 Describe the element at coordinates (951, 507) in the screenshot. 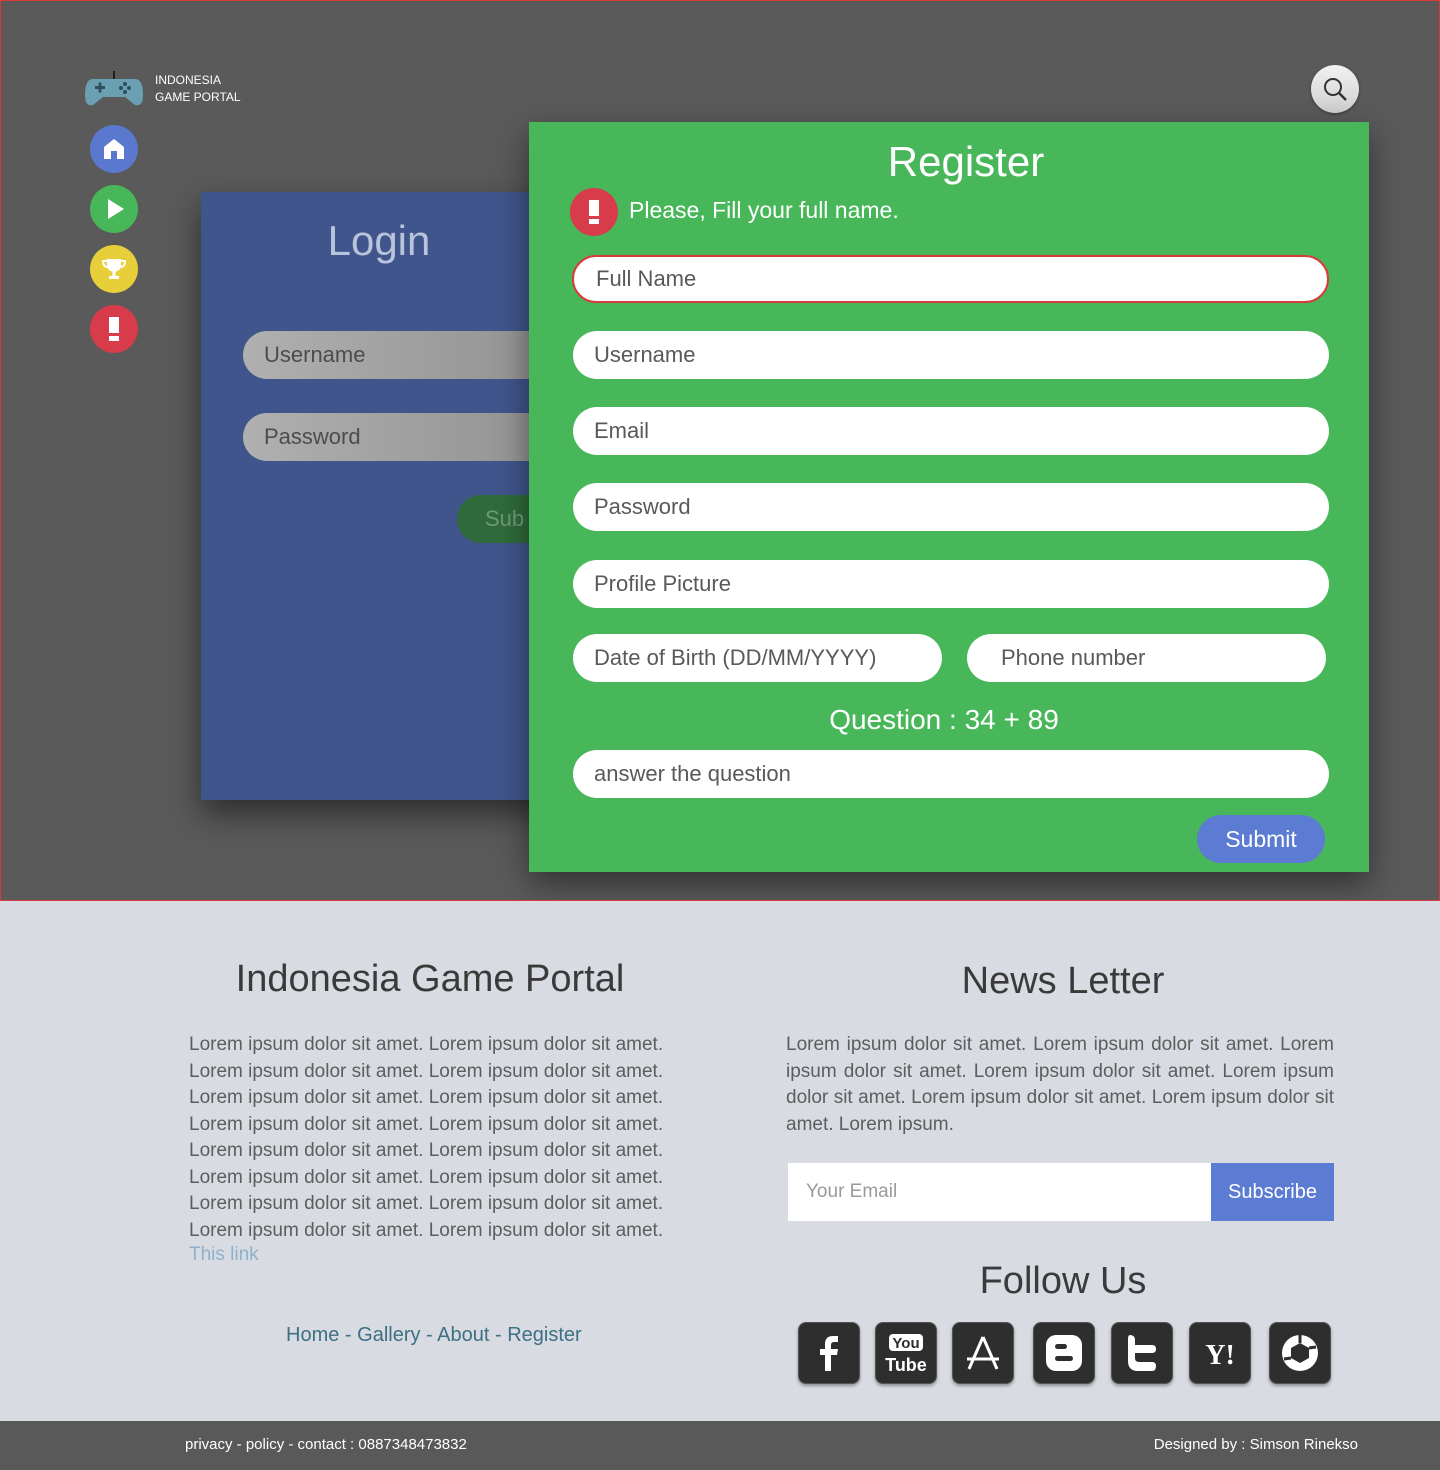

I see `password-input: Password` at that location.